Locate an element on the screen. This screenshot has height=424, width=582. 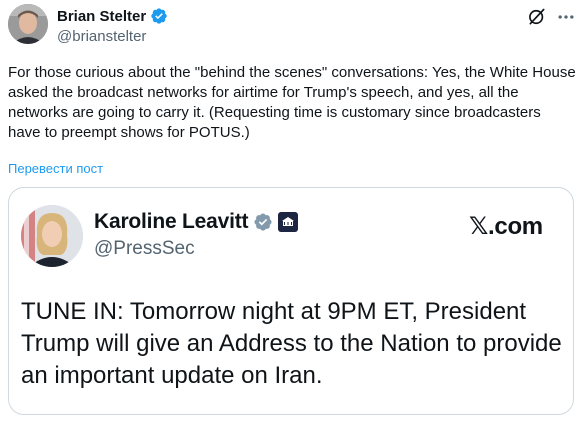
more-icon is located at coordinates (566, 17).